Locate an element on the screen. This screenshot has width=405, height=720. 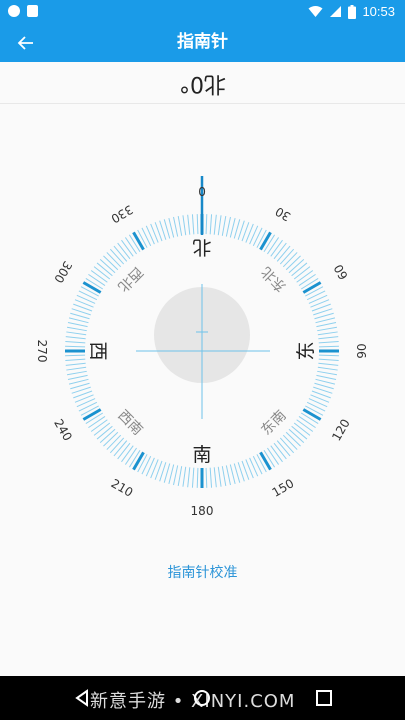
app-bar: 指南针 is located at coordinates (202, 43).